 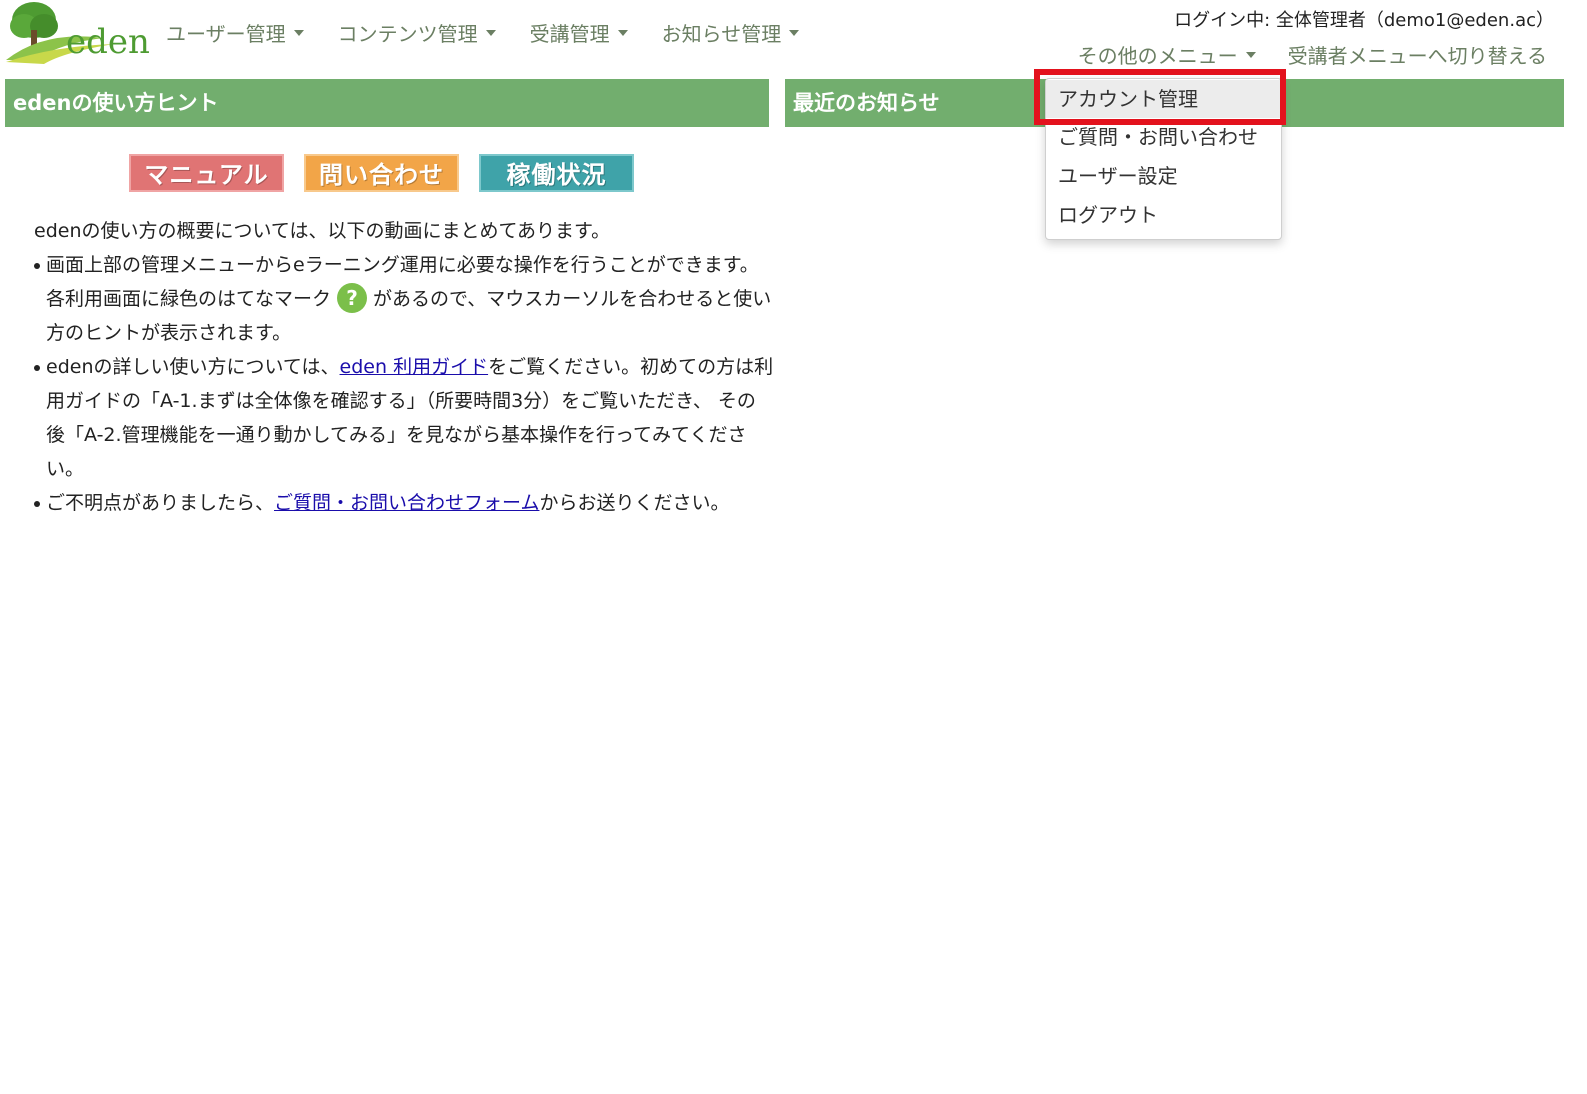 I want to click on inquiry-form-link: ご質問・お問い合わせフォーム, so click(x=406, y=503).